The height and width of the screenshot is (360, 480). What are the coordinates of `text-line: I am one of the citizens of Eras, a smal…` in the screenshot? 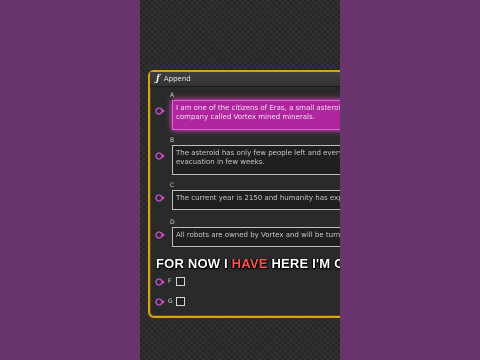 It's located at (258, 108).